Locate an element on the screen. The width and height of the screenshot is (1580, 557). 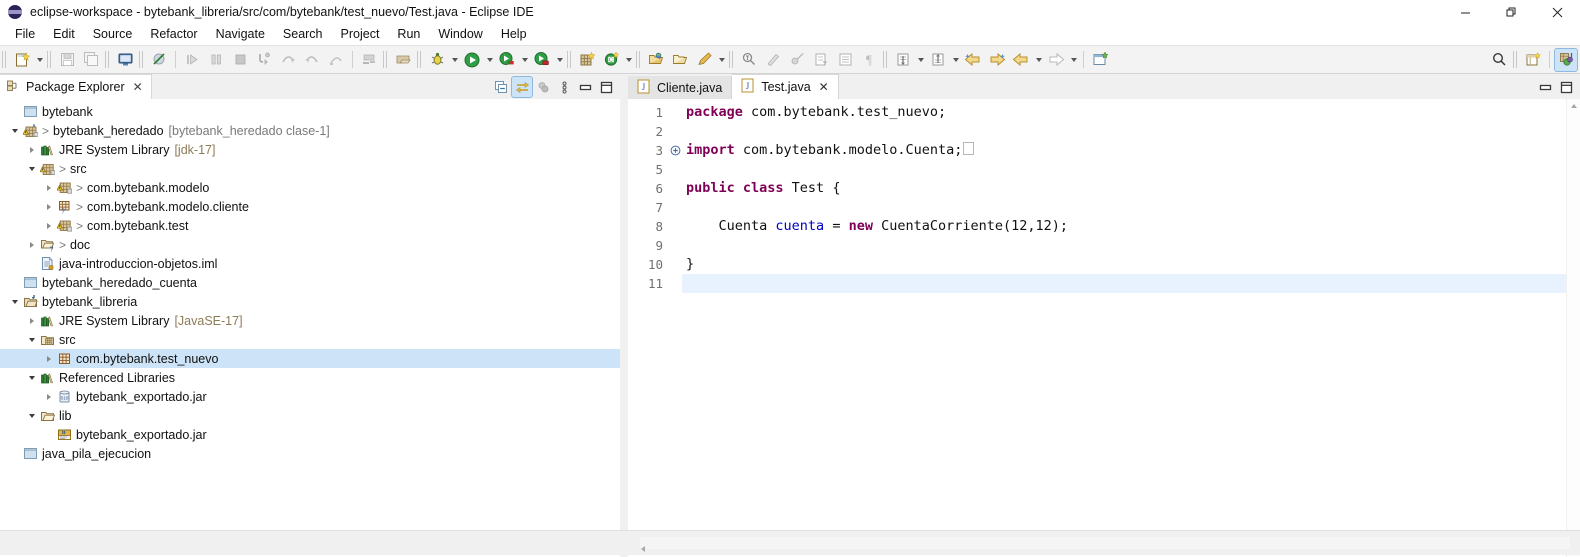
tree-item: > src is located at coordinates (310, 168).